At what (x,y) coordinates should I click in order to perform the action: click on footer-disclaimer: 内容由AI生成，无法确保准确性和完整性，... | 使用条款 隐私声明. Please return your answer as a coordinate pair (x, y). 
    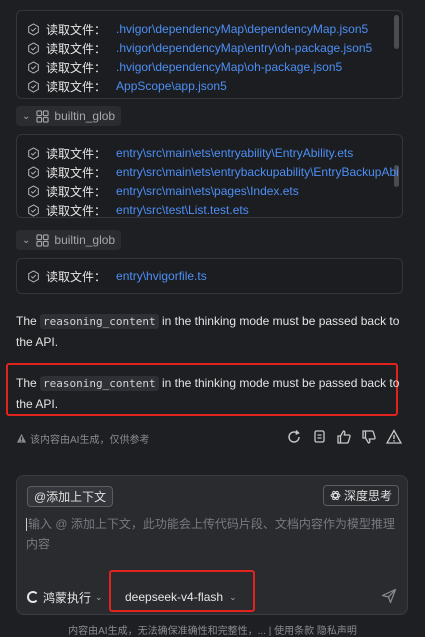
    Looking at the image, I should click on (212, 631).